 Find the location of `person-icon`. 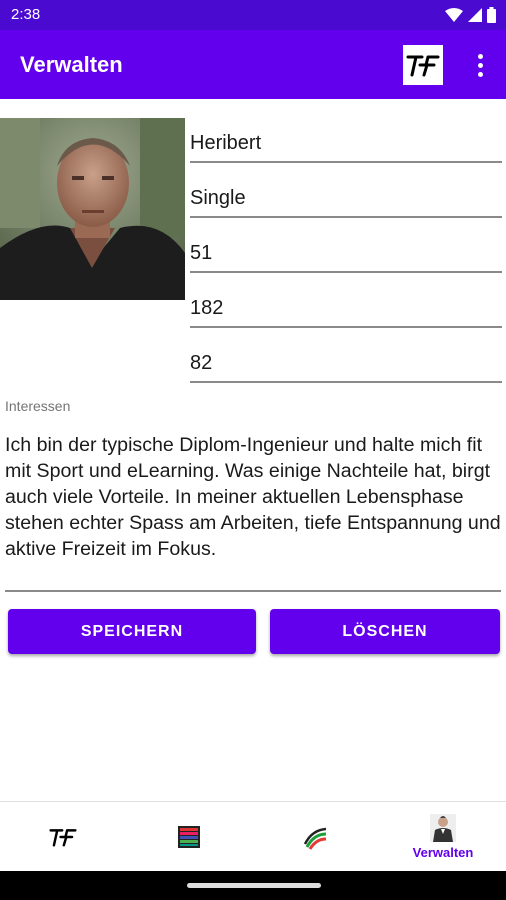

person-icon is located at coordinates (443, 828).